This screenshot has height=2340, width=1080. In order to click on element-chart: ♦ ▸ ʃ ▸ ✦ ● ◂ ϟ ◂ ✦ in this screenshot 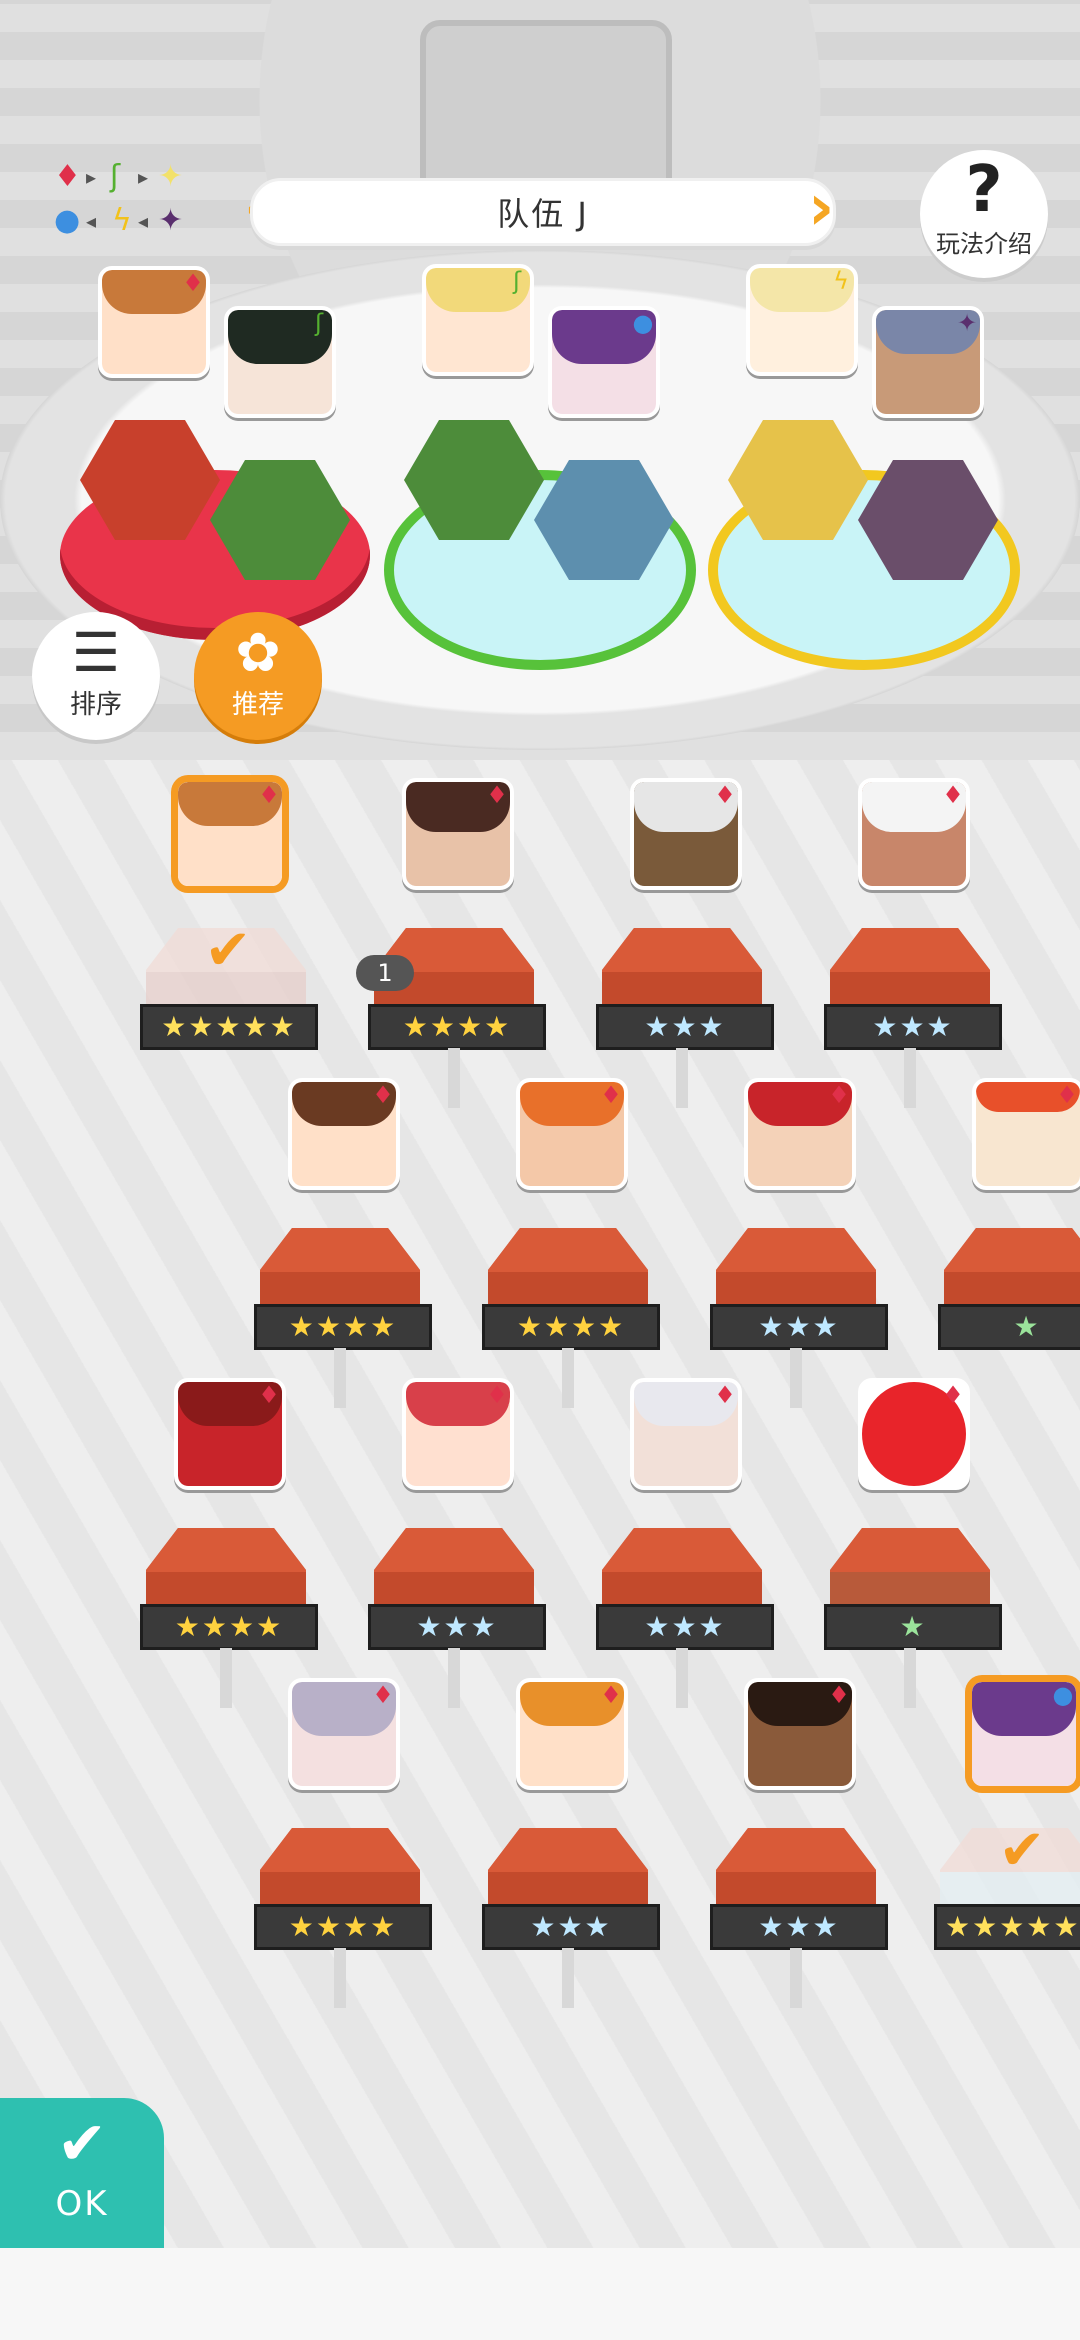, I will do `click(125, 205)`.